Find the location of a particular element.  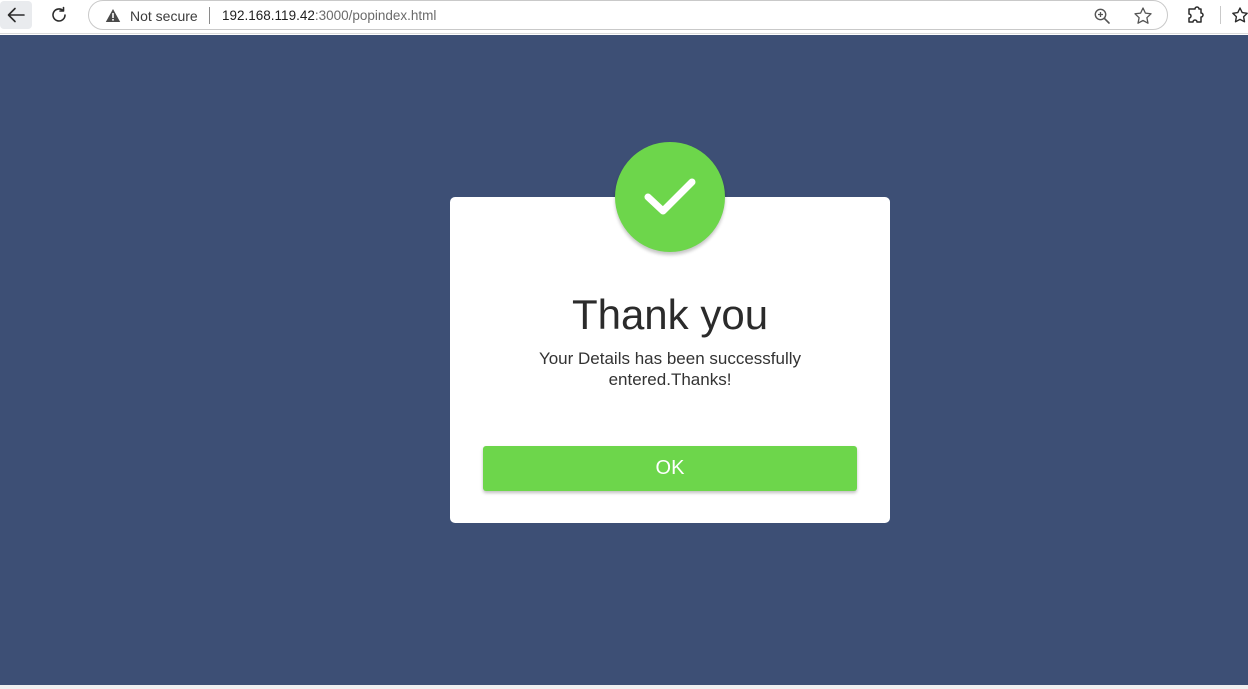

window-bottom-edge is located at coordinates (624, 687).